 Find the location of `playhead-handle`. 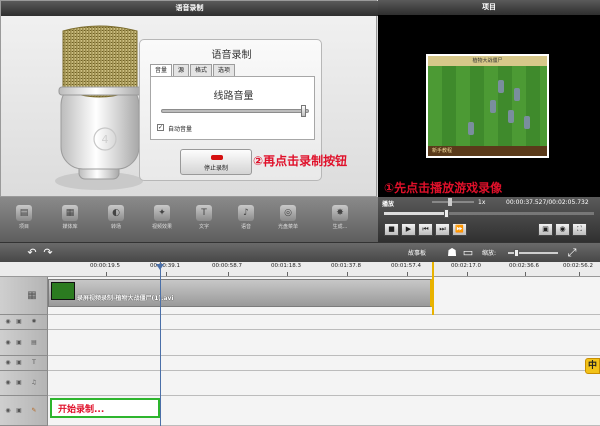

playhead-handle is located at coordinates (160, 267).